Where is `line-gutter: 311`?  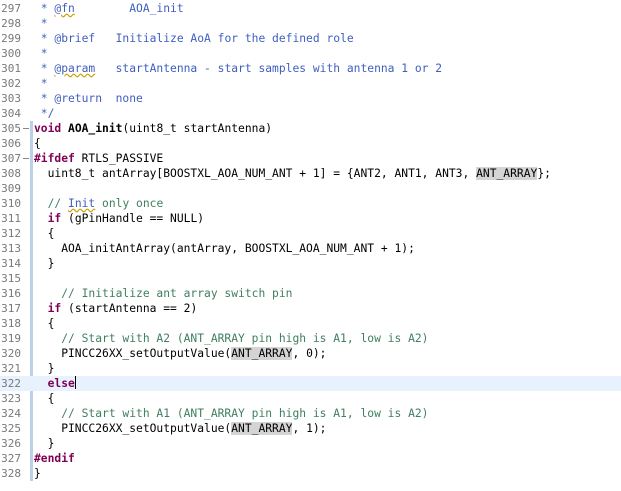 line-gutter: 311 is located at coordinates (16, 218).